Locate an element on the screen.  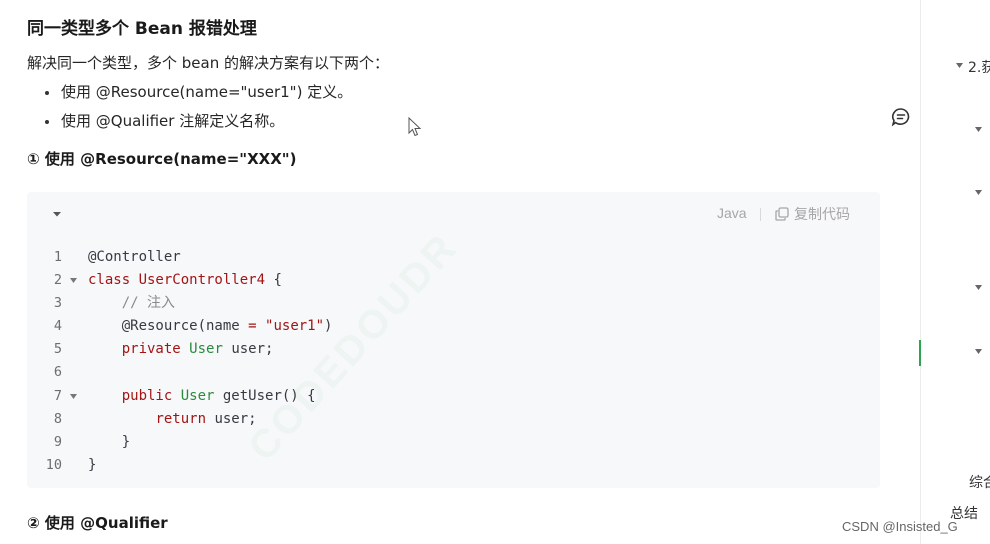
table-of-contents: 2.获 综合 总结 is located at coordinates (955, 272).